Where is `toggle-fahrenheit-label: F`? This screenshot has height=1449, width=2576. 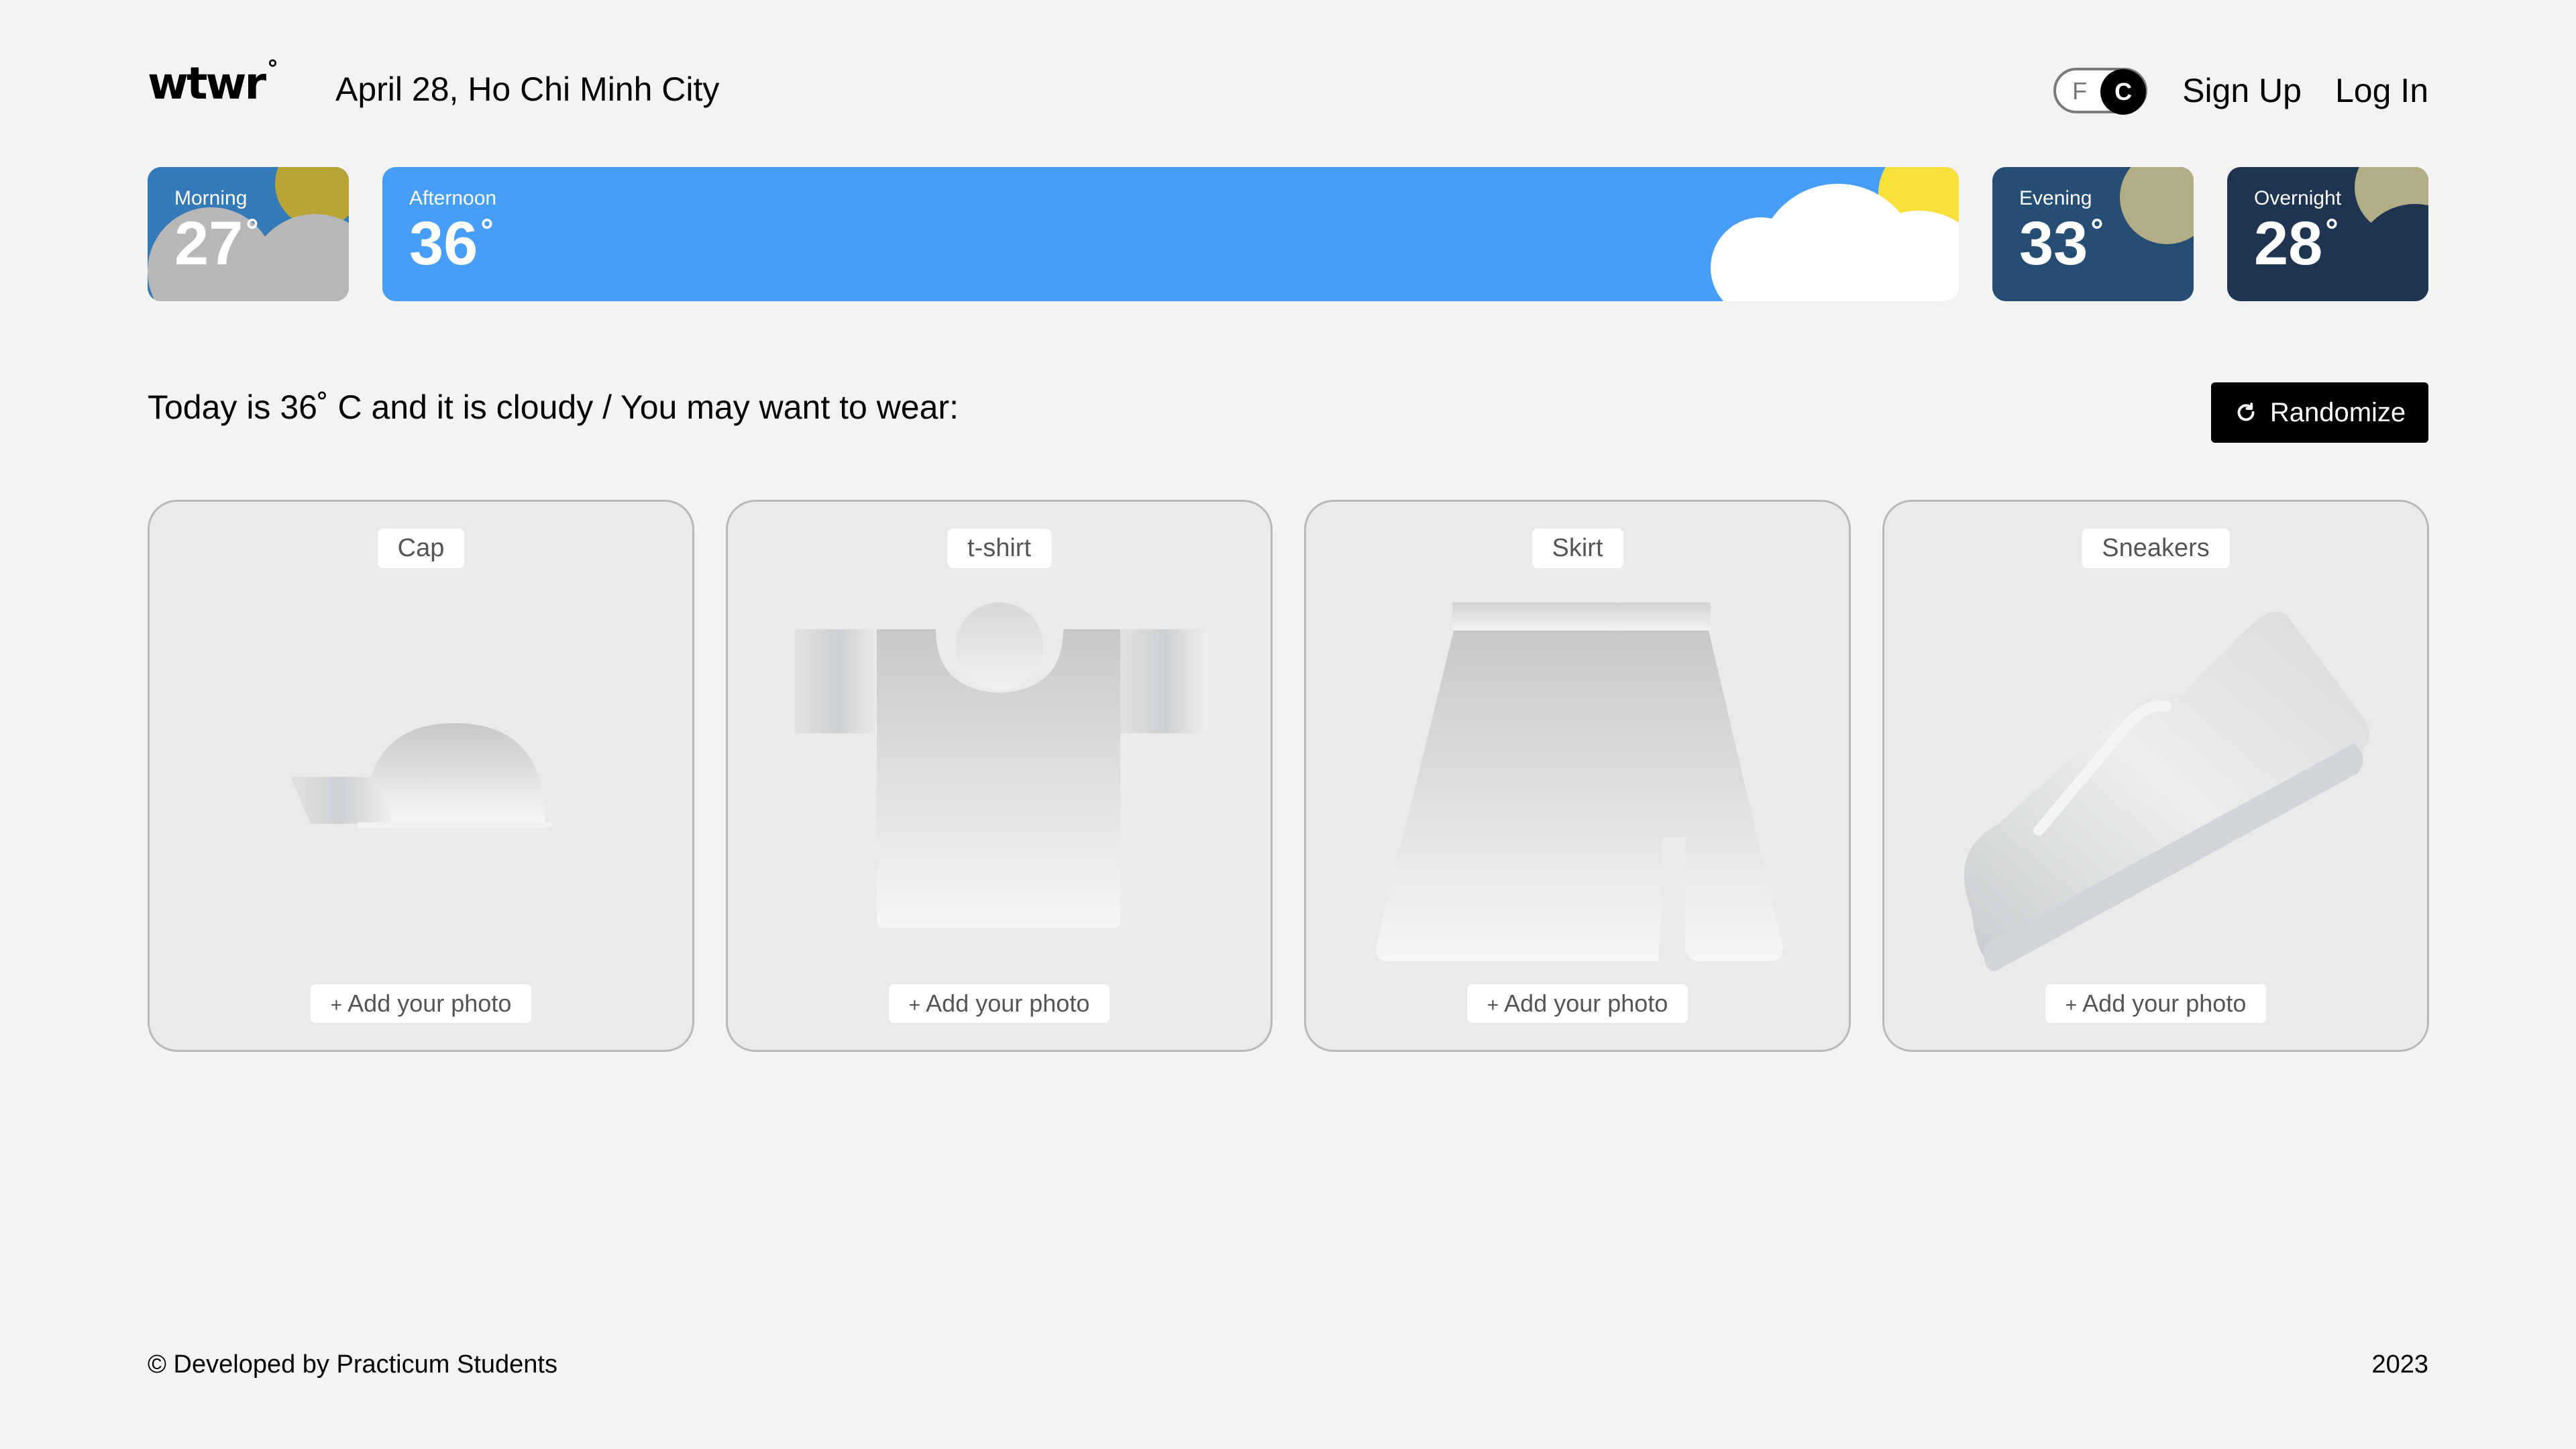 toggle-fahrenheit-label: F is located at coordinates (2080, 91).